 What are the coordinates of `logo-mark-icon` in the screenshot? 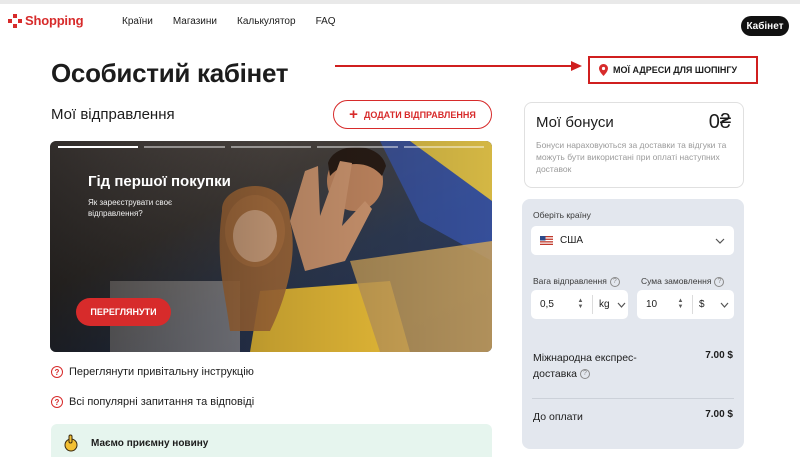 It's located at (15, 20).